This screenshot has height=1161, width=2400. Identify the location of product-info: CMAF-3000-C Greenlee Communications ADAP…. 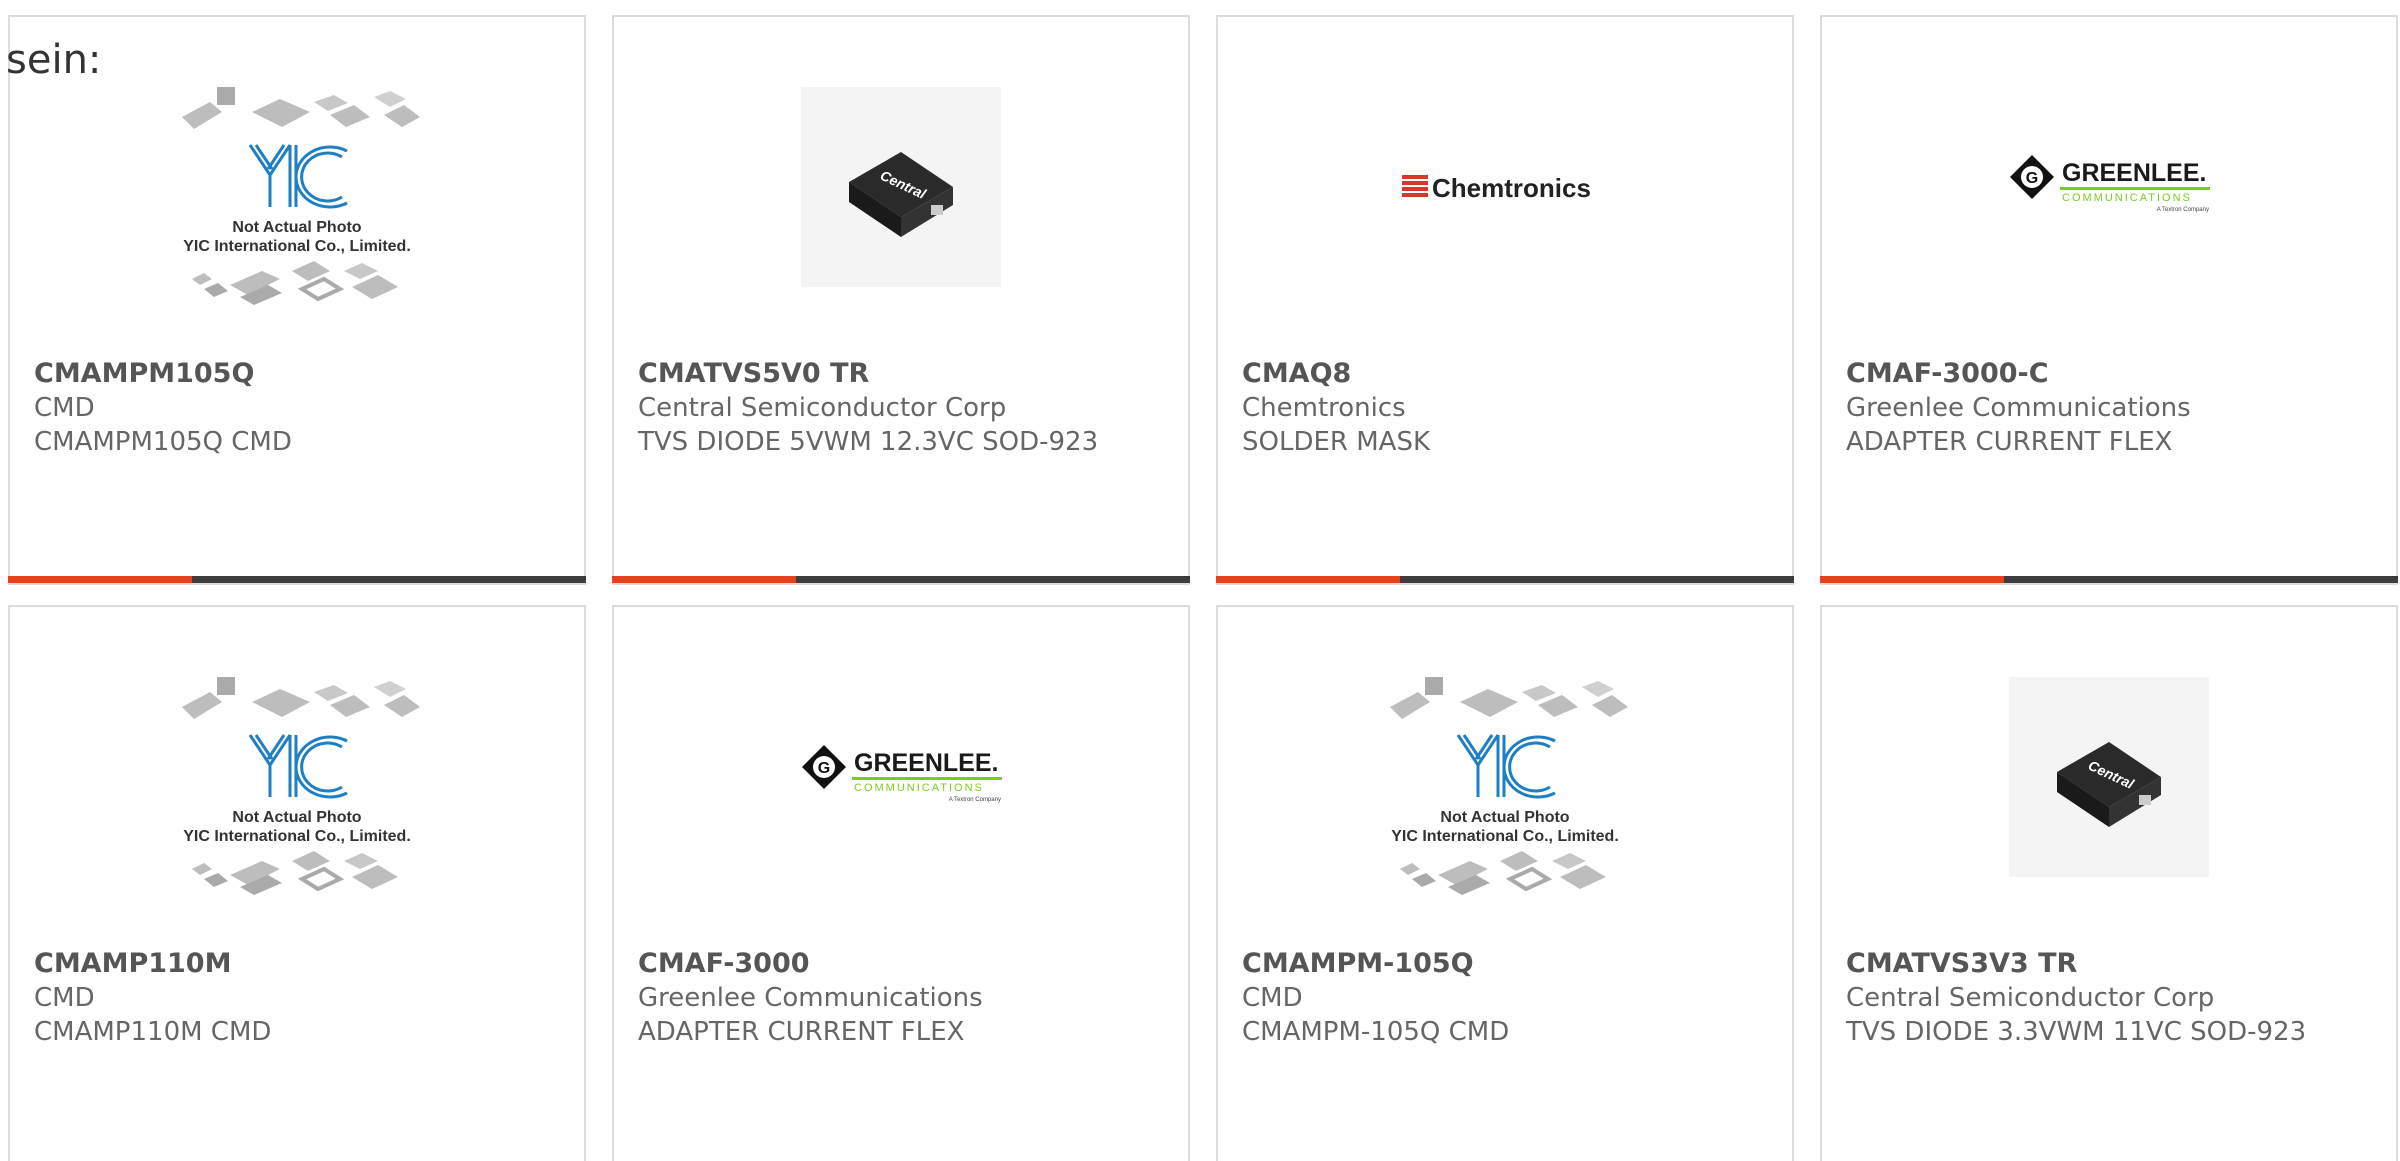
(2086, 408).